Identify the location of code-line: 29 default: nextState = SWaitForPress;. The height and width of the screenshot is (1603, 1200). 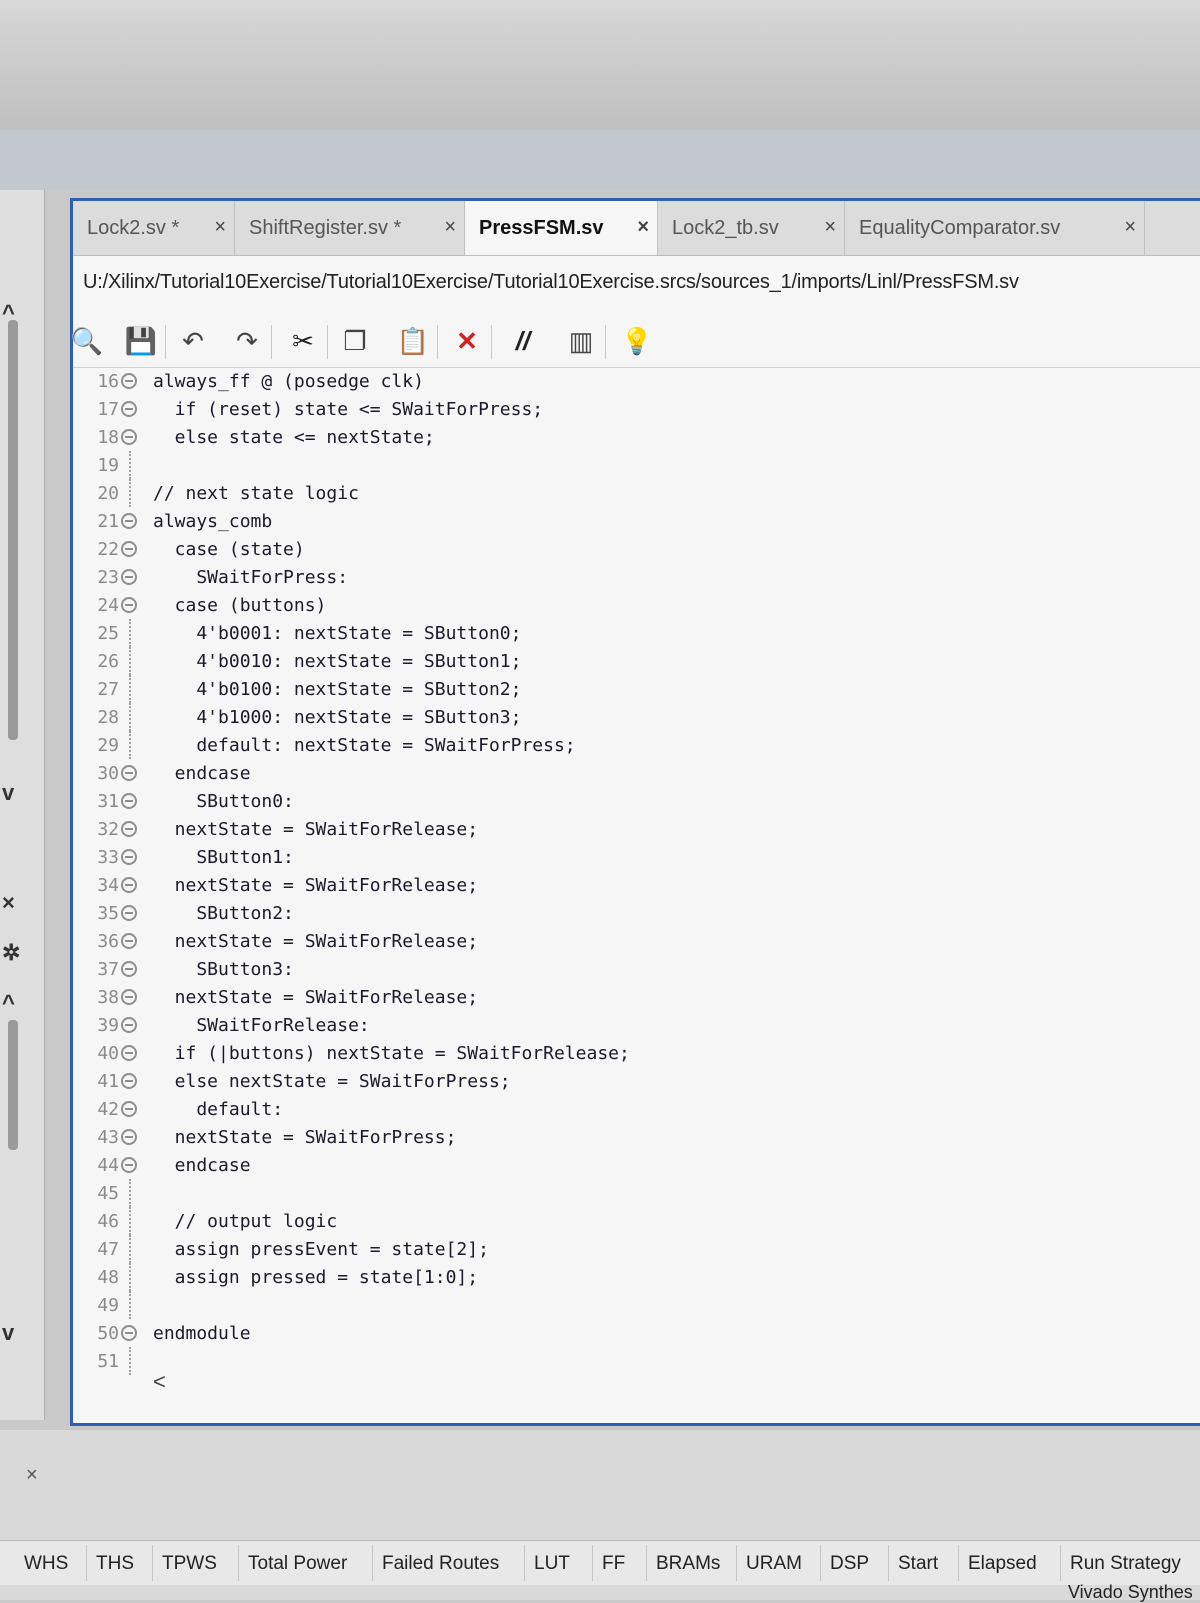
(623, 745).